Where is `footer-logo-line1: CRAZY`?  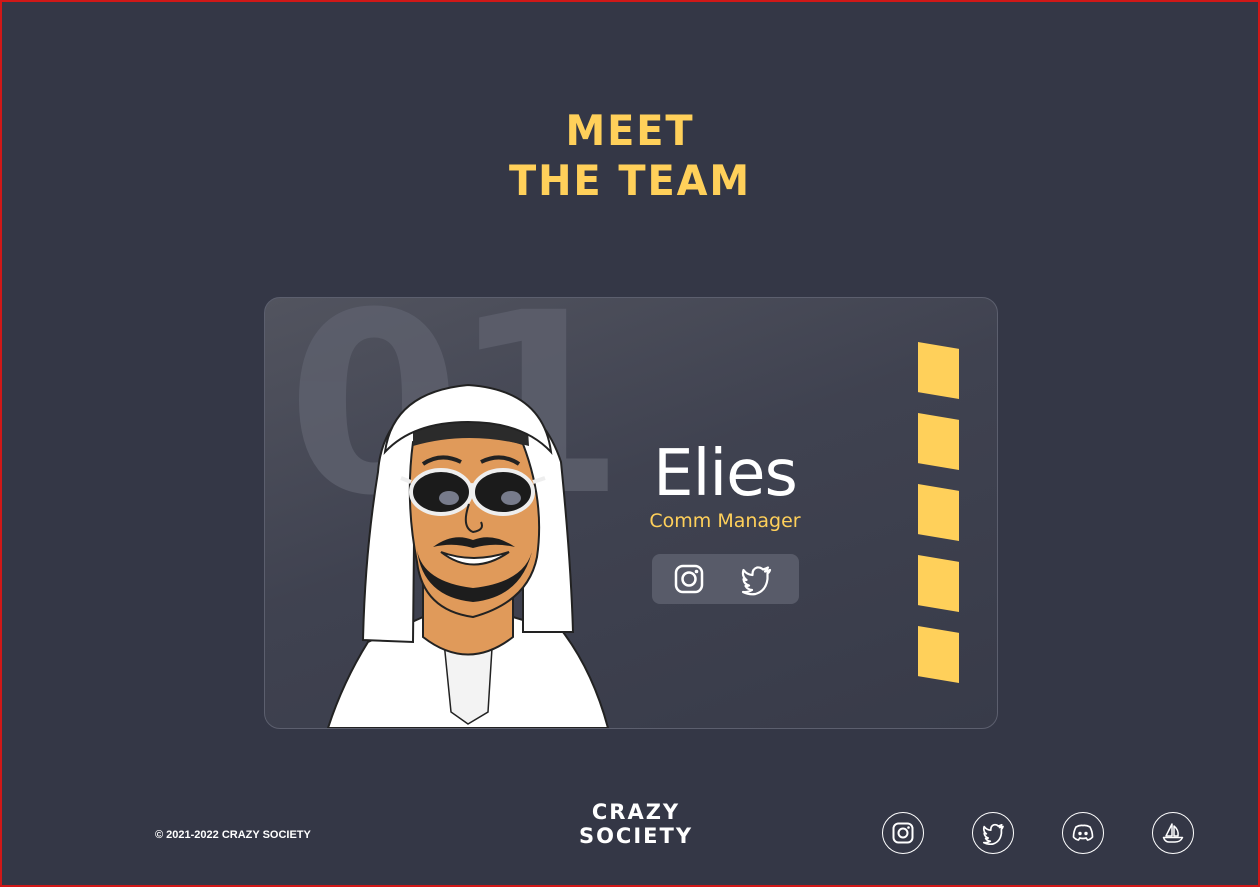 footer-logo-line1: CRAZY is located at coordinates (636, 812).